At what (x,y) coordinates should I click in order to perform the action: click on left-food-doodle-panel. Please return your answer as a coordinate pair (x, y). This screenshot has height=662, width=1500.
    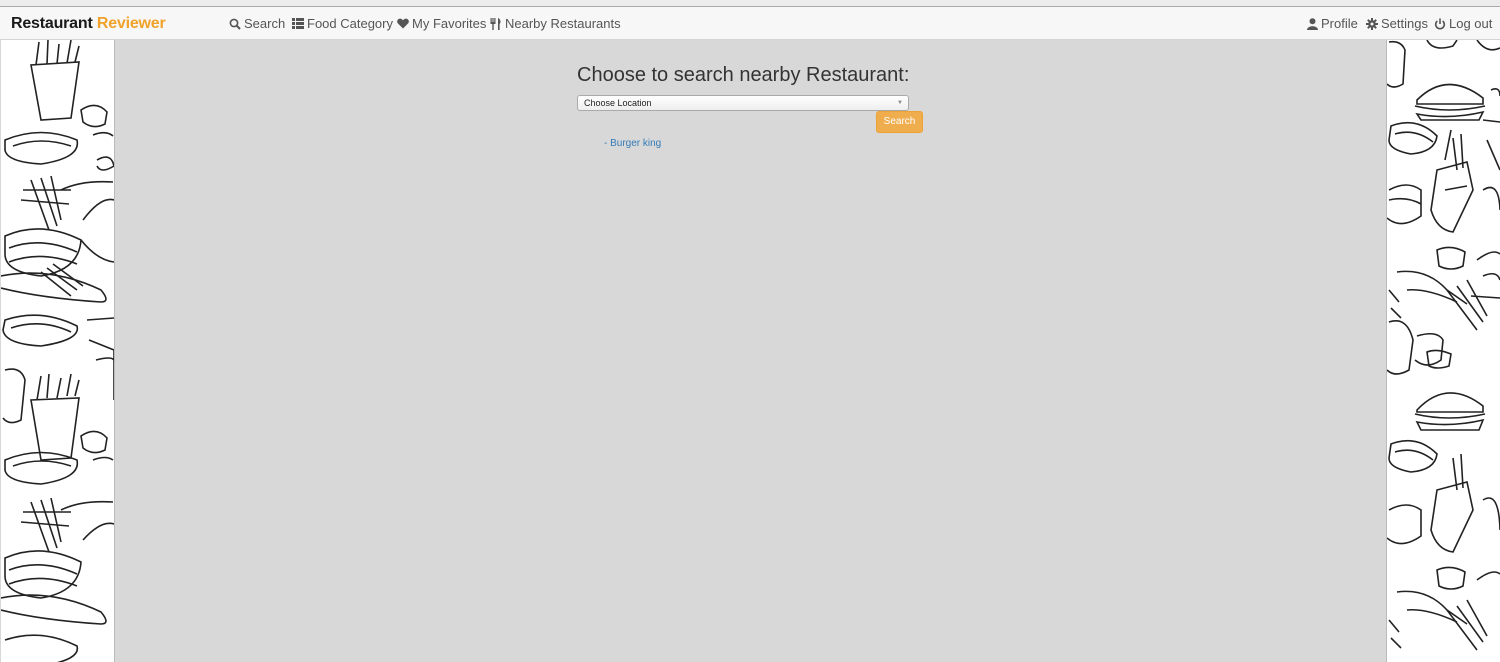
    Looking at the image, I should click on (58, 351).